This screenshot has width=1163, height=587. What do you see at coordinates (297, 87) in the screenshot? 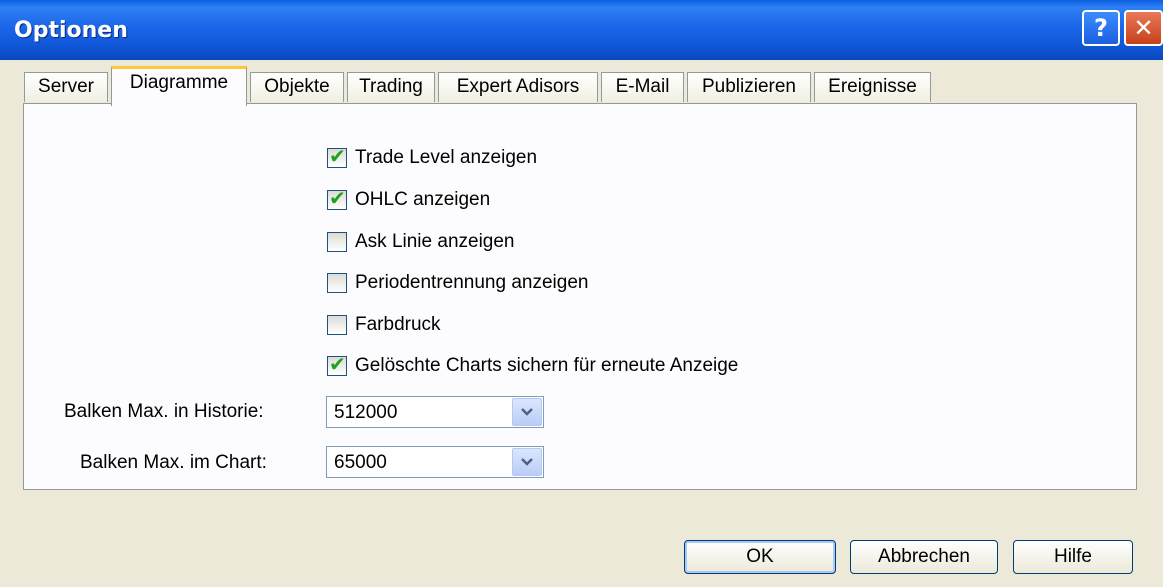
I see `tab-objekte: Objekte` at bounding box center [297, 87].